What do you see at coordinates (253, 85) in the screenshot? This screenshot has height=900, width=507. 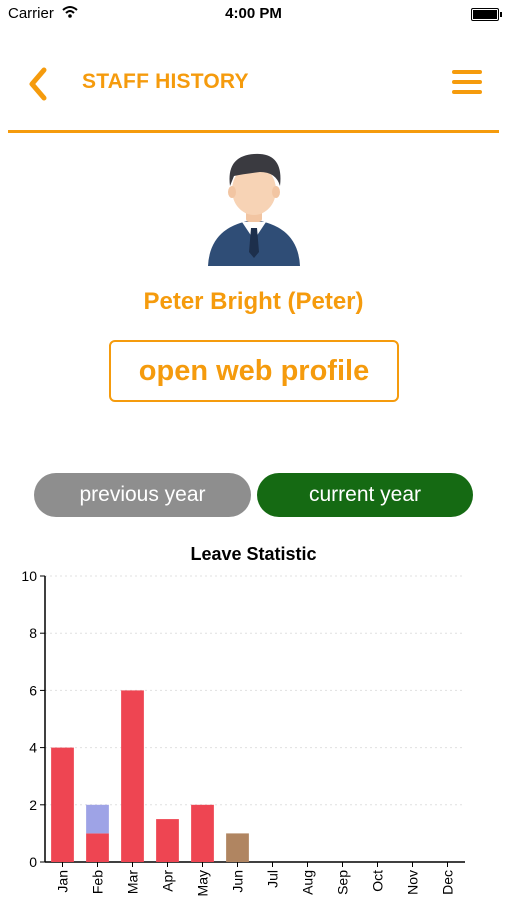 I see `nav-bar: STAFF HISTORY` at bounding box center [253, 85].